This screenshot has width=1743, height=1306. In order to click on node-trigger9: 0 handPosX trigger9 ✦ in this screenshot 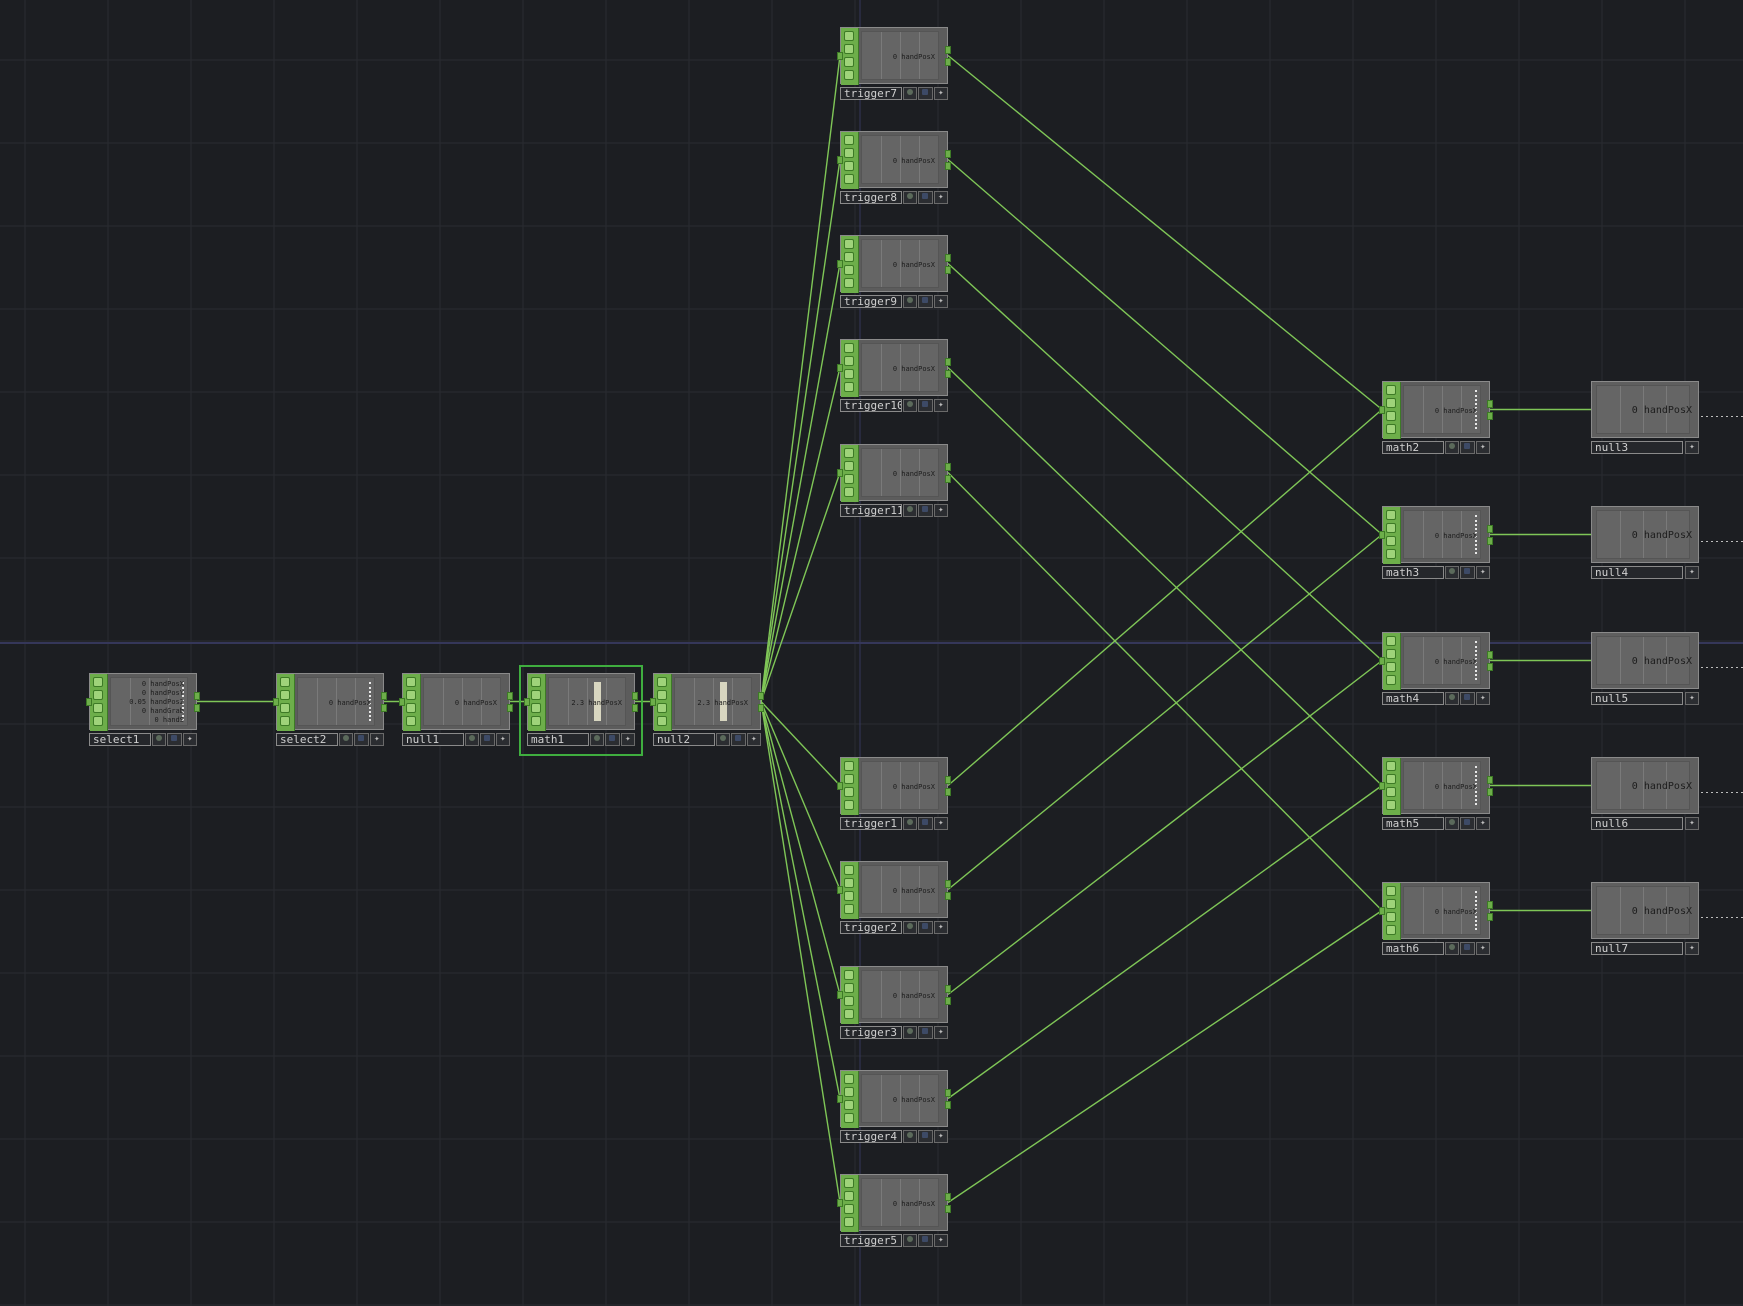, I will do `click(894, 272)`.